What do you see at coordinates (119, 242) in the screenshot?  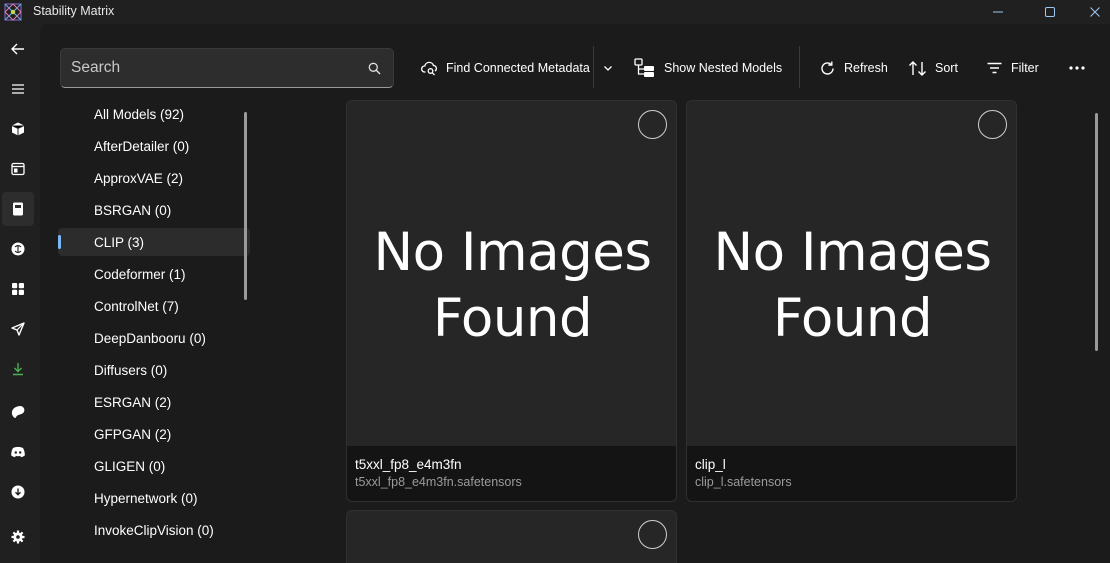 I see `category-label: CLIP (3)` at bounding box center [119, 242].